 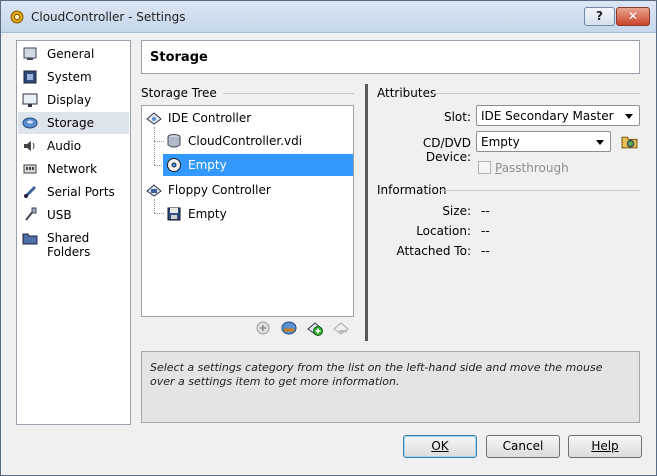 I want to click on window-title: CloudController - Settings, so click(x=108, y=17).